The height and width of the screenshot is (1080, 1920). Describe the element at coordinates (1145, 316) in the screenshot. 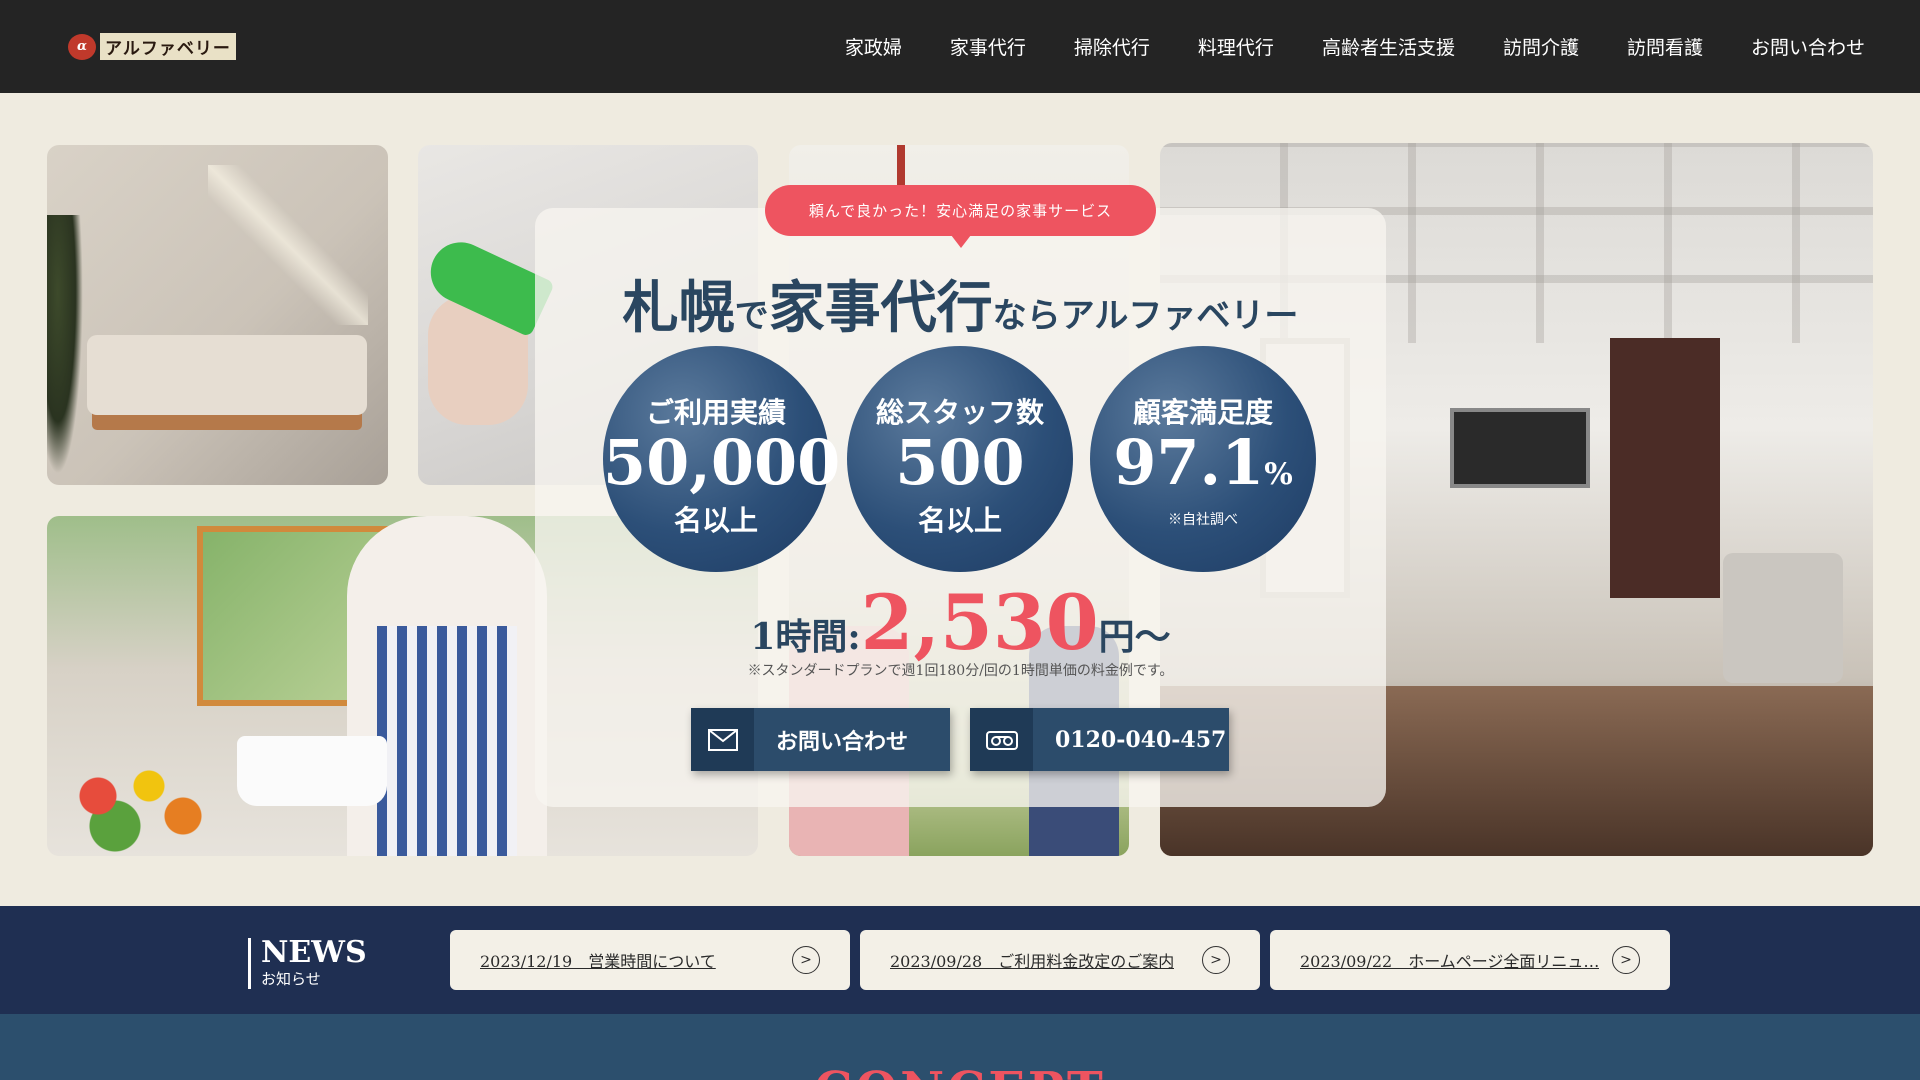

I see `headline-brand: ならアルファベリー` at that location.